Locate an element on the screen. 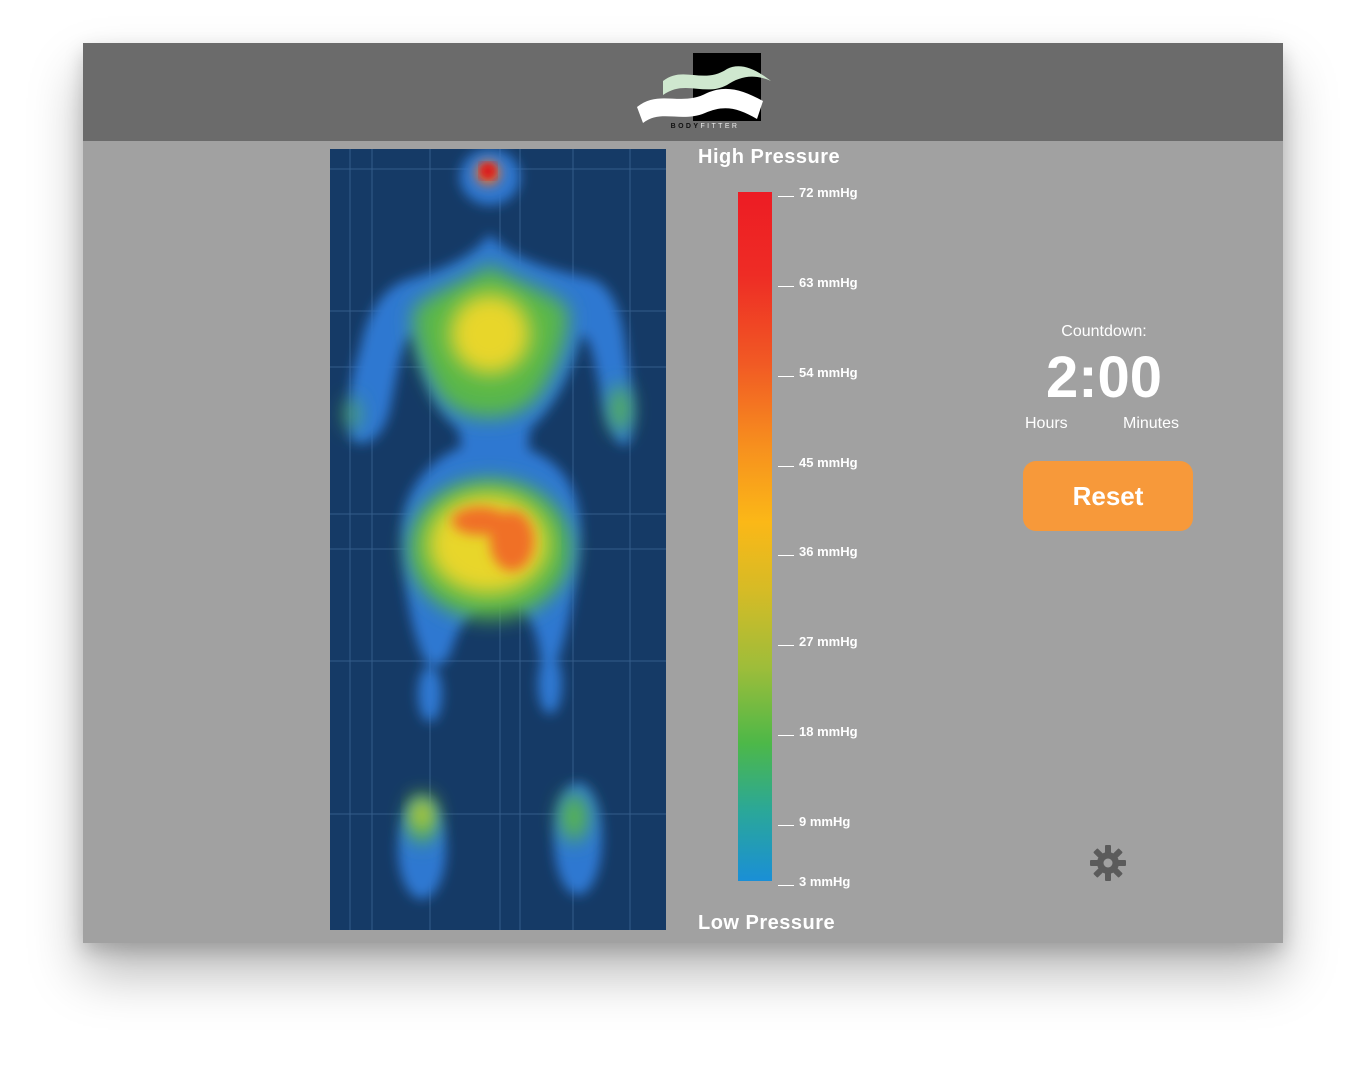 The image size is (1366, 1066). gear-icon is located at coordinates (1108, 863).